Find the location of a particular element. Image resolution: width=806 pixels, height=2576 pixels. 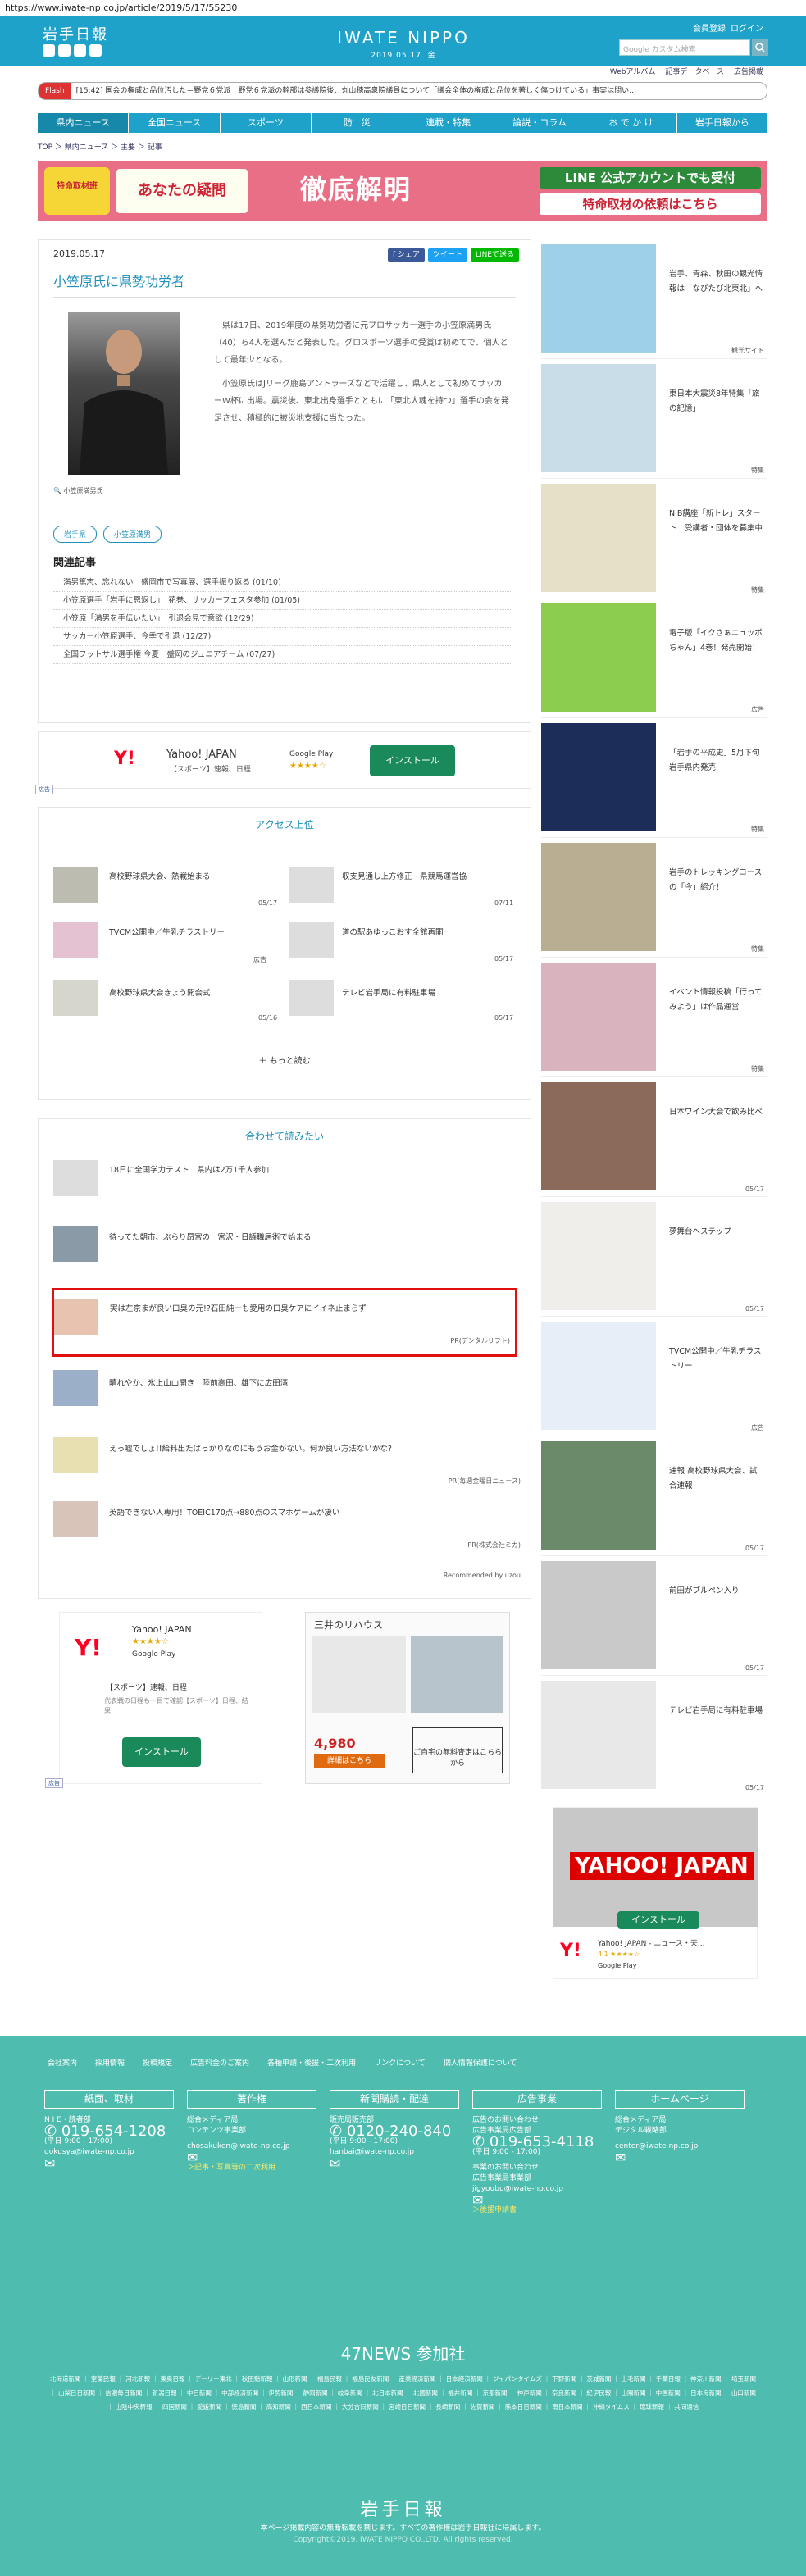

footer-email: dokusya@iwate-np.co.jp is located at coordinates (109, 2152).